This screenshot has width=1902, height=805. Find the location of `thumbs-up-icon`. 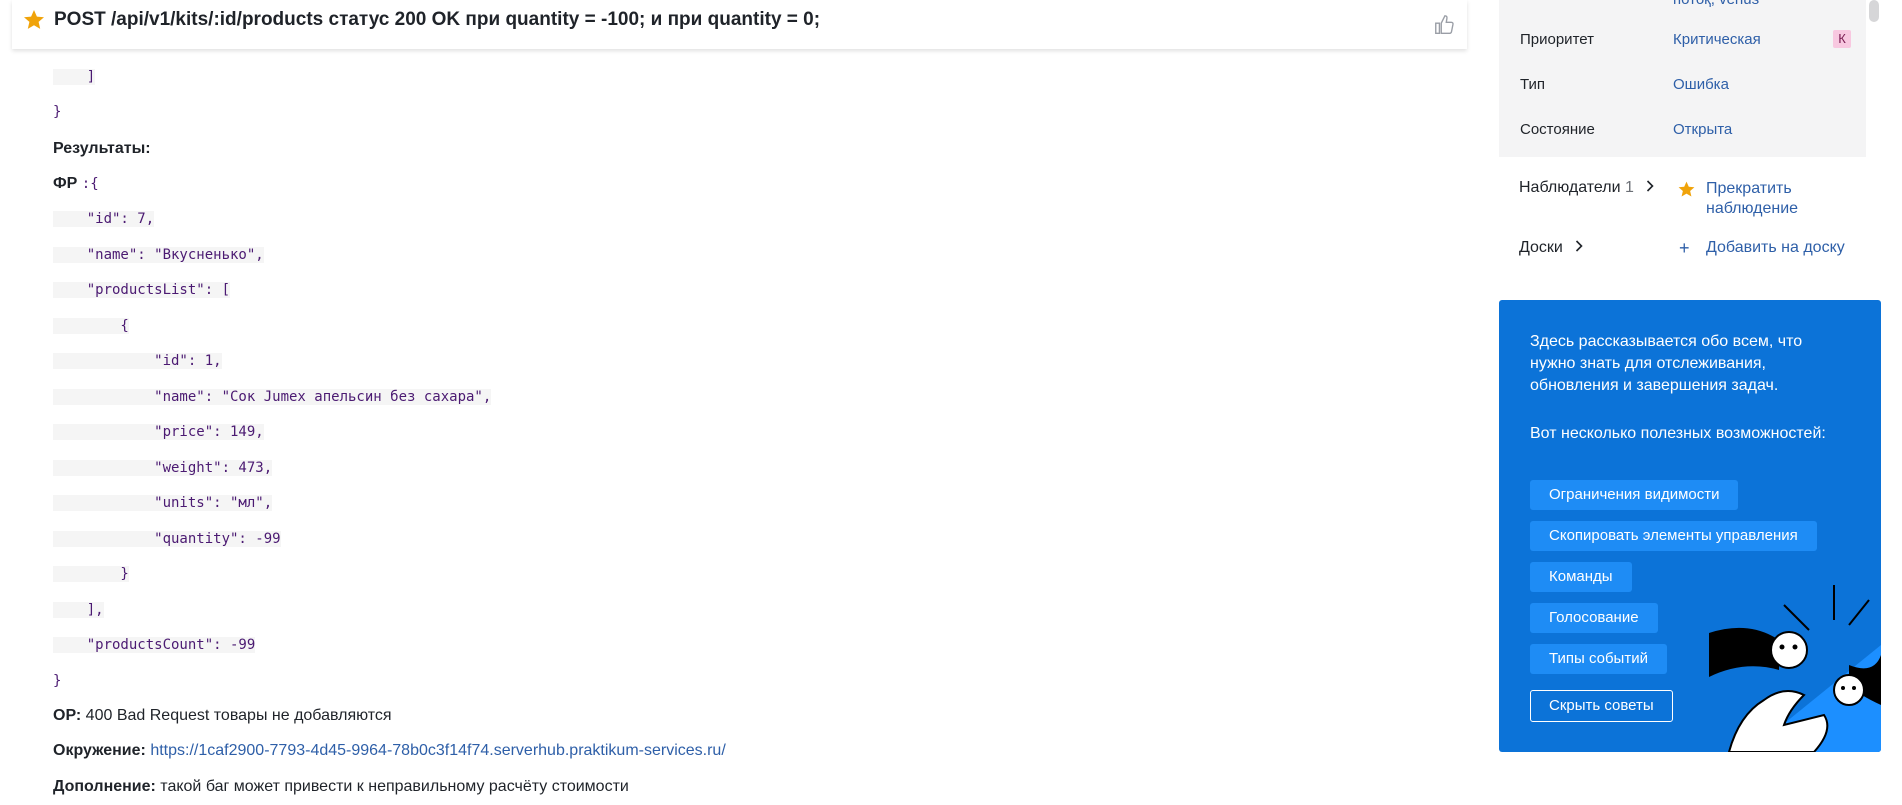

thumbs-up-icon is located at coordinates (1444, 25).